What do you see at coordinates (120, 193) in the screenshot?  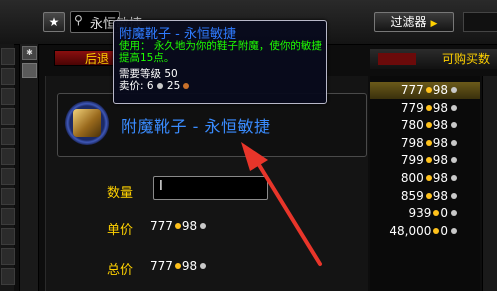 I see `quantity-label: 数量` at bounding box center [120, 193].